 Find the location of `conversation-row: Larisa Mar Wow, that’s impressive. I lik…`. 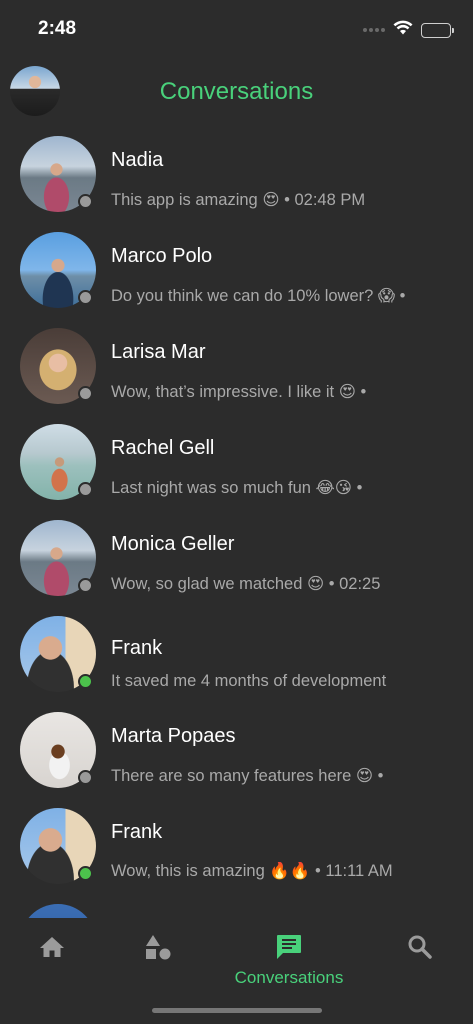

conversation-row: Larisa Mar Wow, that’s impressive. I lik… is located at coordinates (236, 372).